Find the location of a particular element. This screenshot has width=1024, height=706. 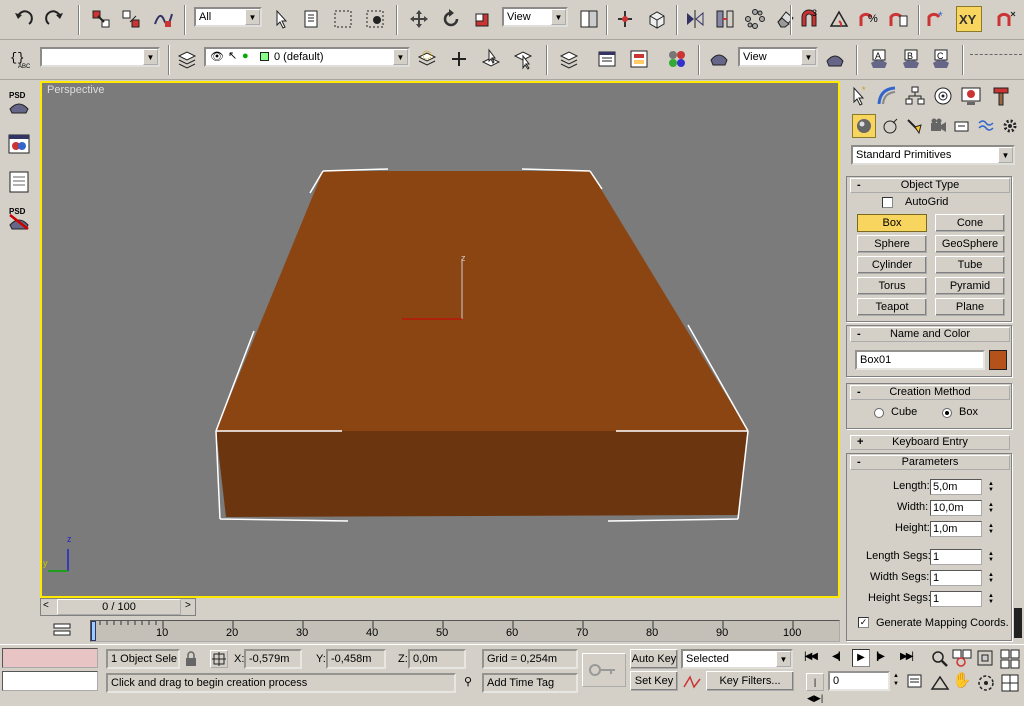

add-time-tag: Add Time Tag is located at coordinates (530, 683).